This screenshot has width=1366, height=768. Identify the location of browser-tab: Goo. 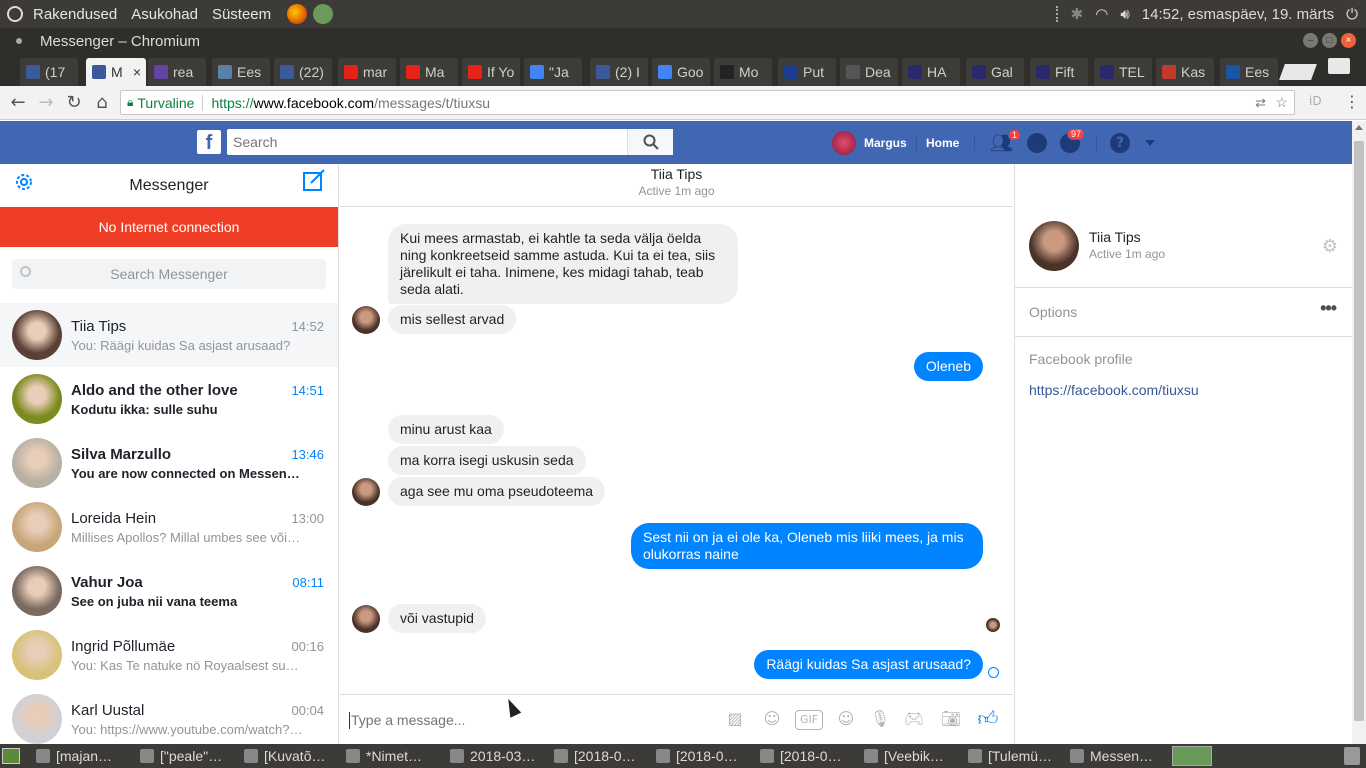
(681, 72).